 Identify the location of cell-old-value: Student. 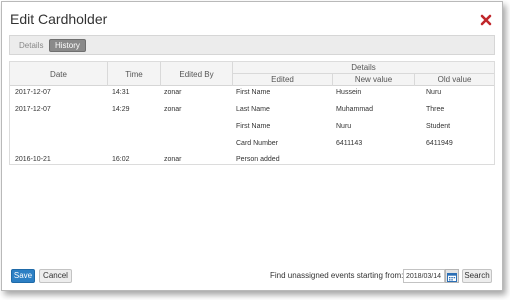
(438, 126).